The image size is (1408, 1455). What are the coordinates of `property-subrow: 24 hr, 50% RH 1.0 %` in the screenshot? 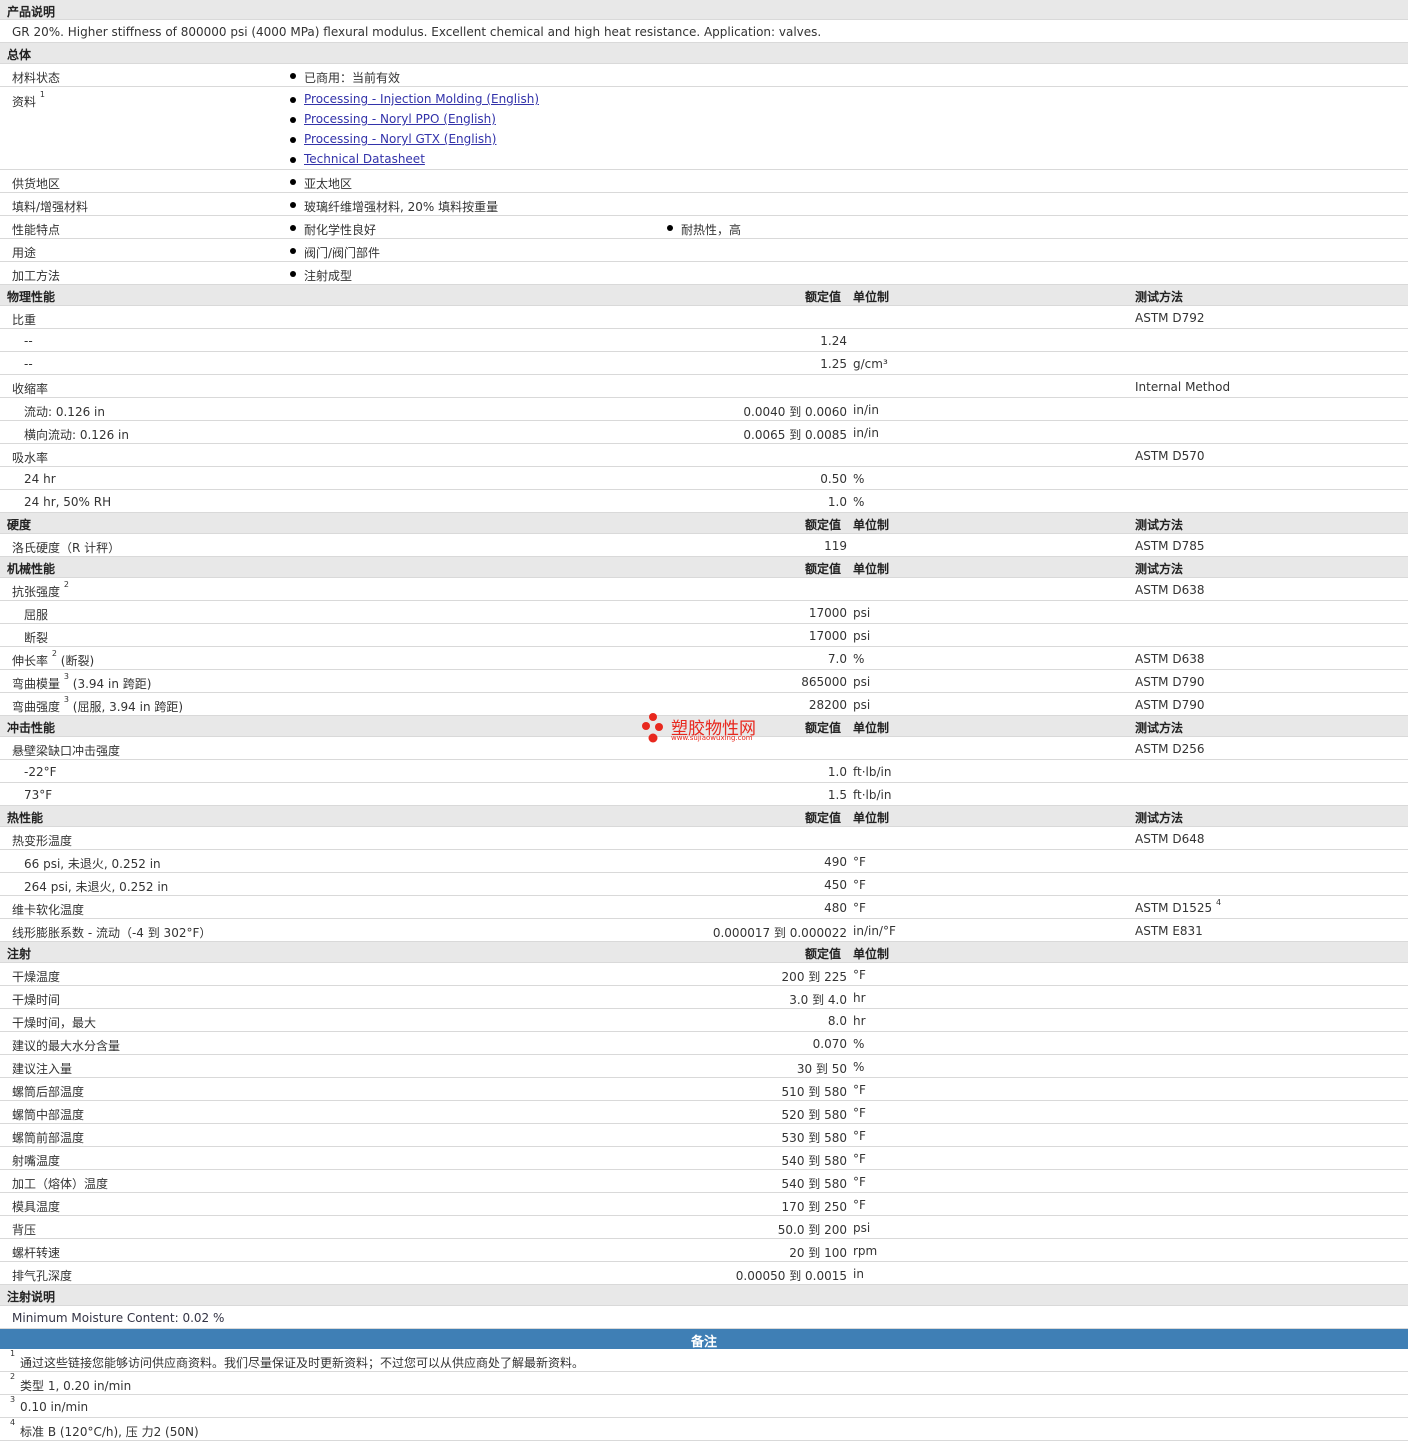 It's located at (704, 501).